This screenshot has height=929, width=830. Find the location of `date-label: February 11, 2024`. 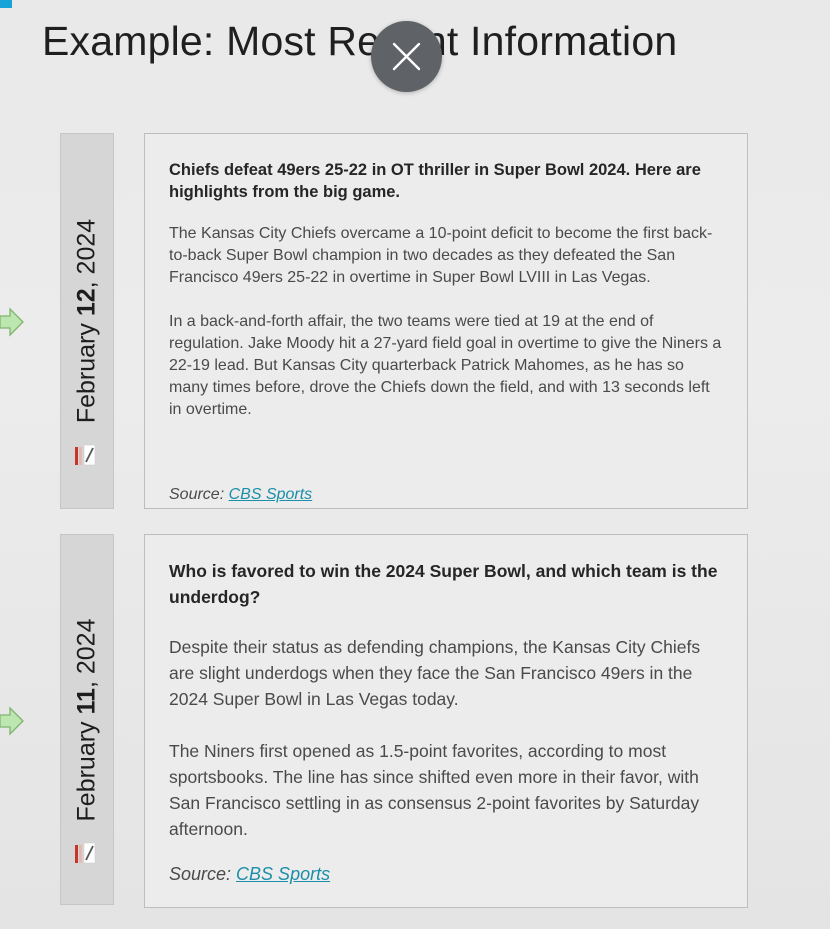

date-label: February 11, 2024 is located at coordinates (87, 719).